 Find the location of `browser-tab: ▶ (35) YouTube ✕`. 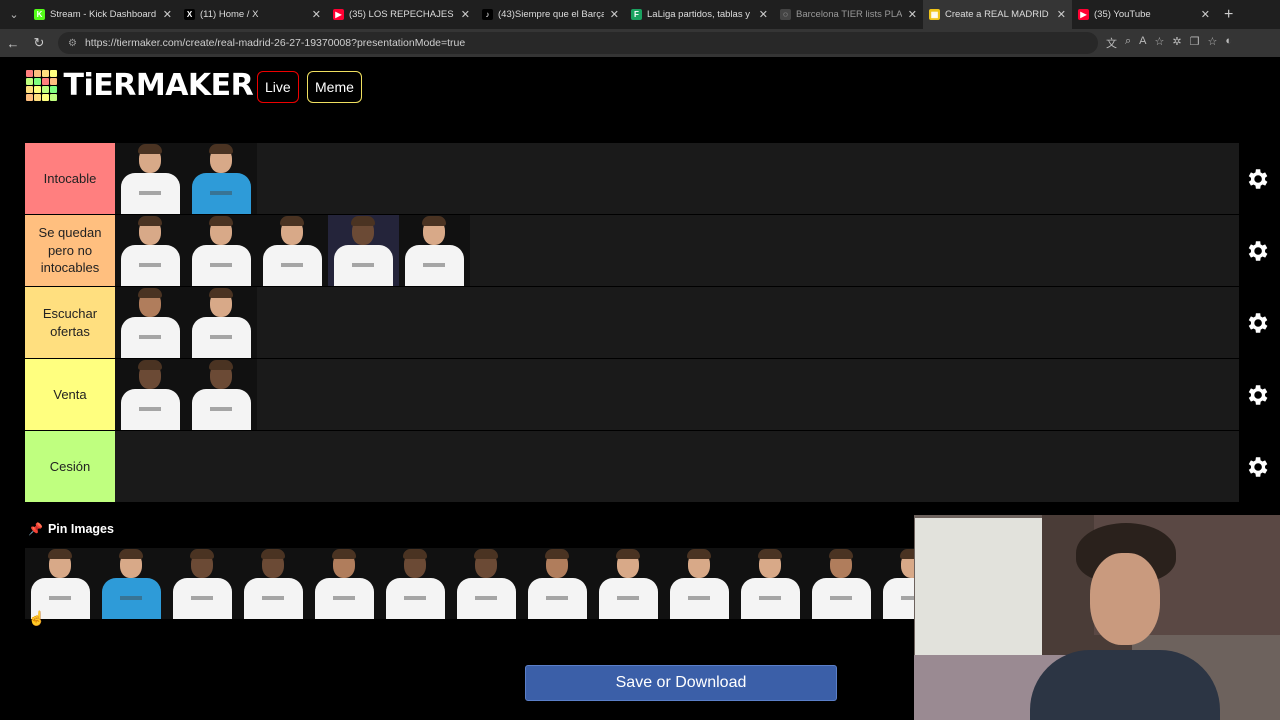

browser-tab: ▶ (35) YouTube ✕ is located at coordinates (1144, 14).